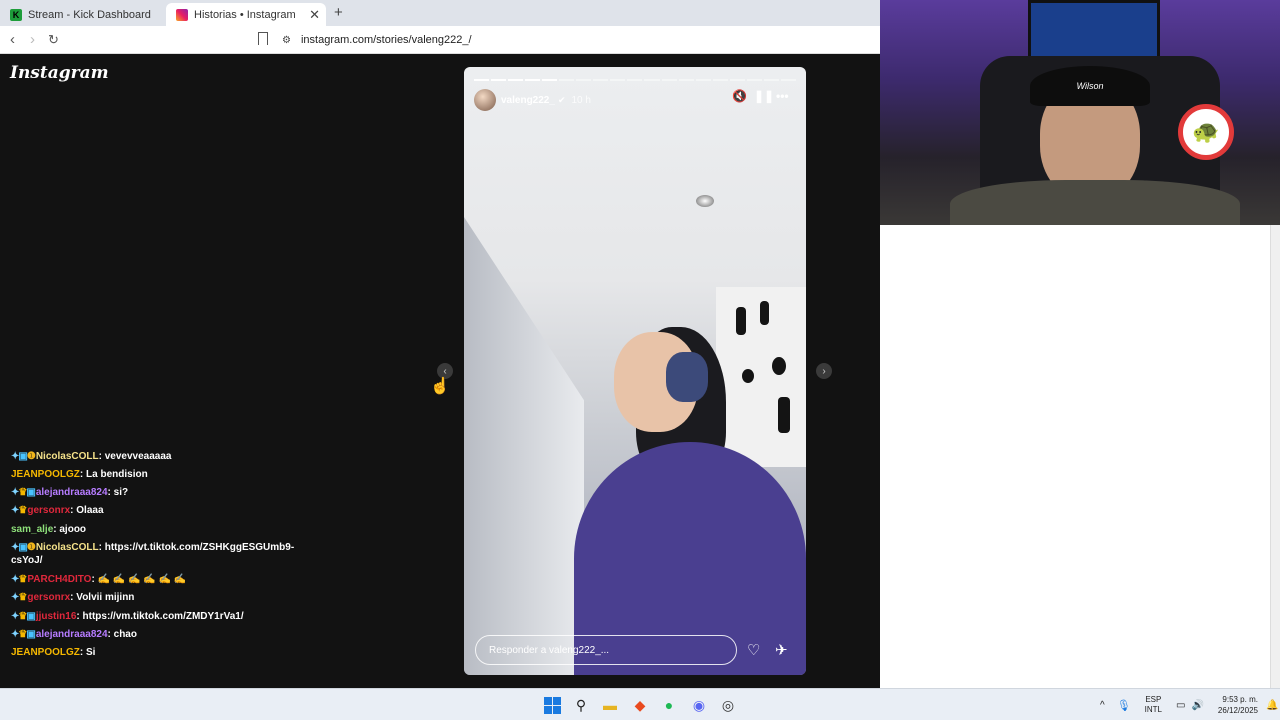 Image resolution: width=1280 pixels, height=720 pixels. I want to click on discord-icon: ◉, so click(699, 705).